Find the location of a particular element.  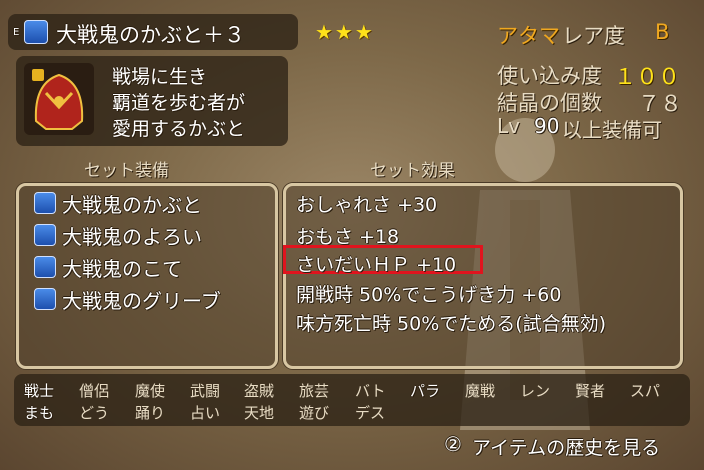

description-line-2: 覇道を歩む者が is located at coordinates (179, 103).